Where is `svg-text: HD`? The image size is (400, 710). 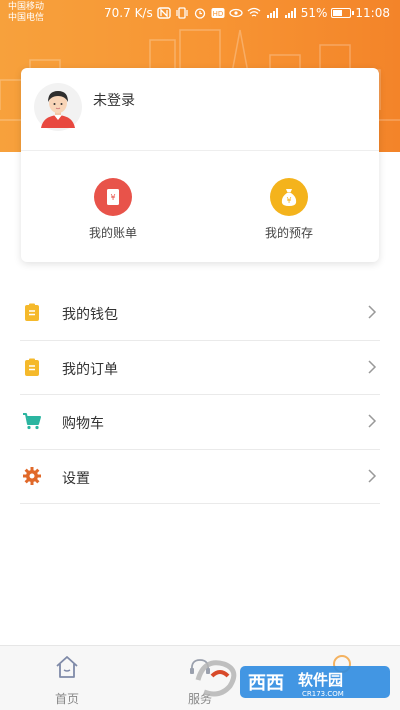
svg-text: HD is located at coordinates (217, 14).